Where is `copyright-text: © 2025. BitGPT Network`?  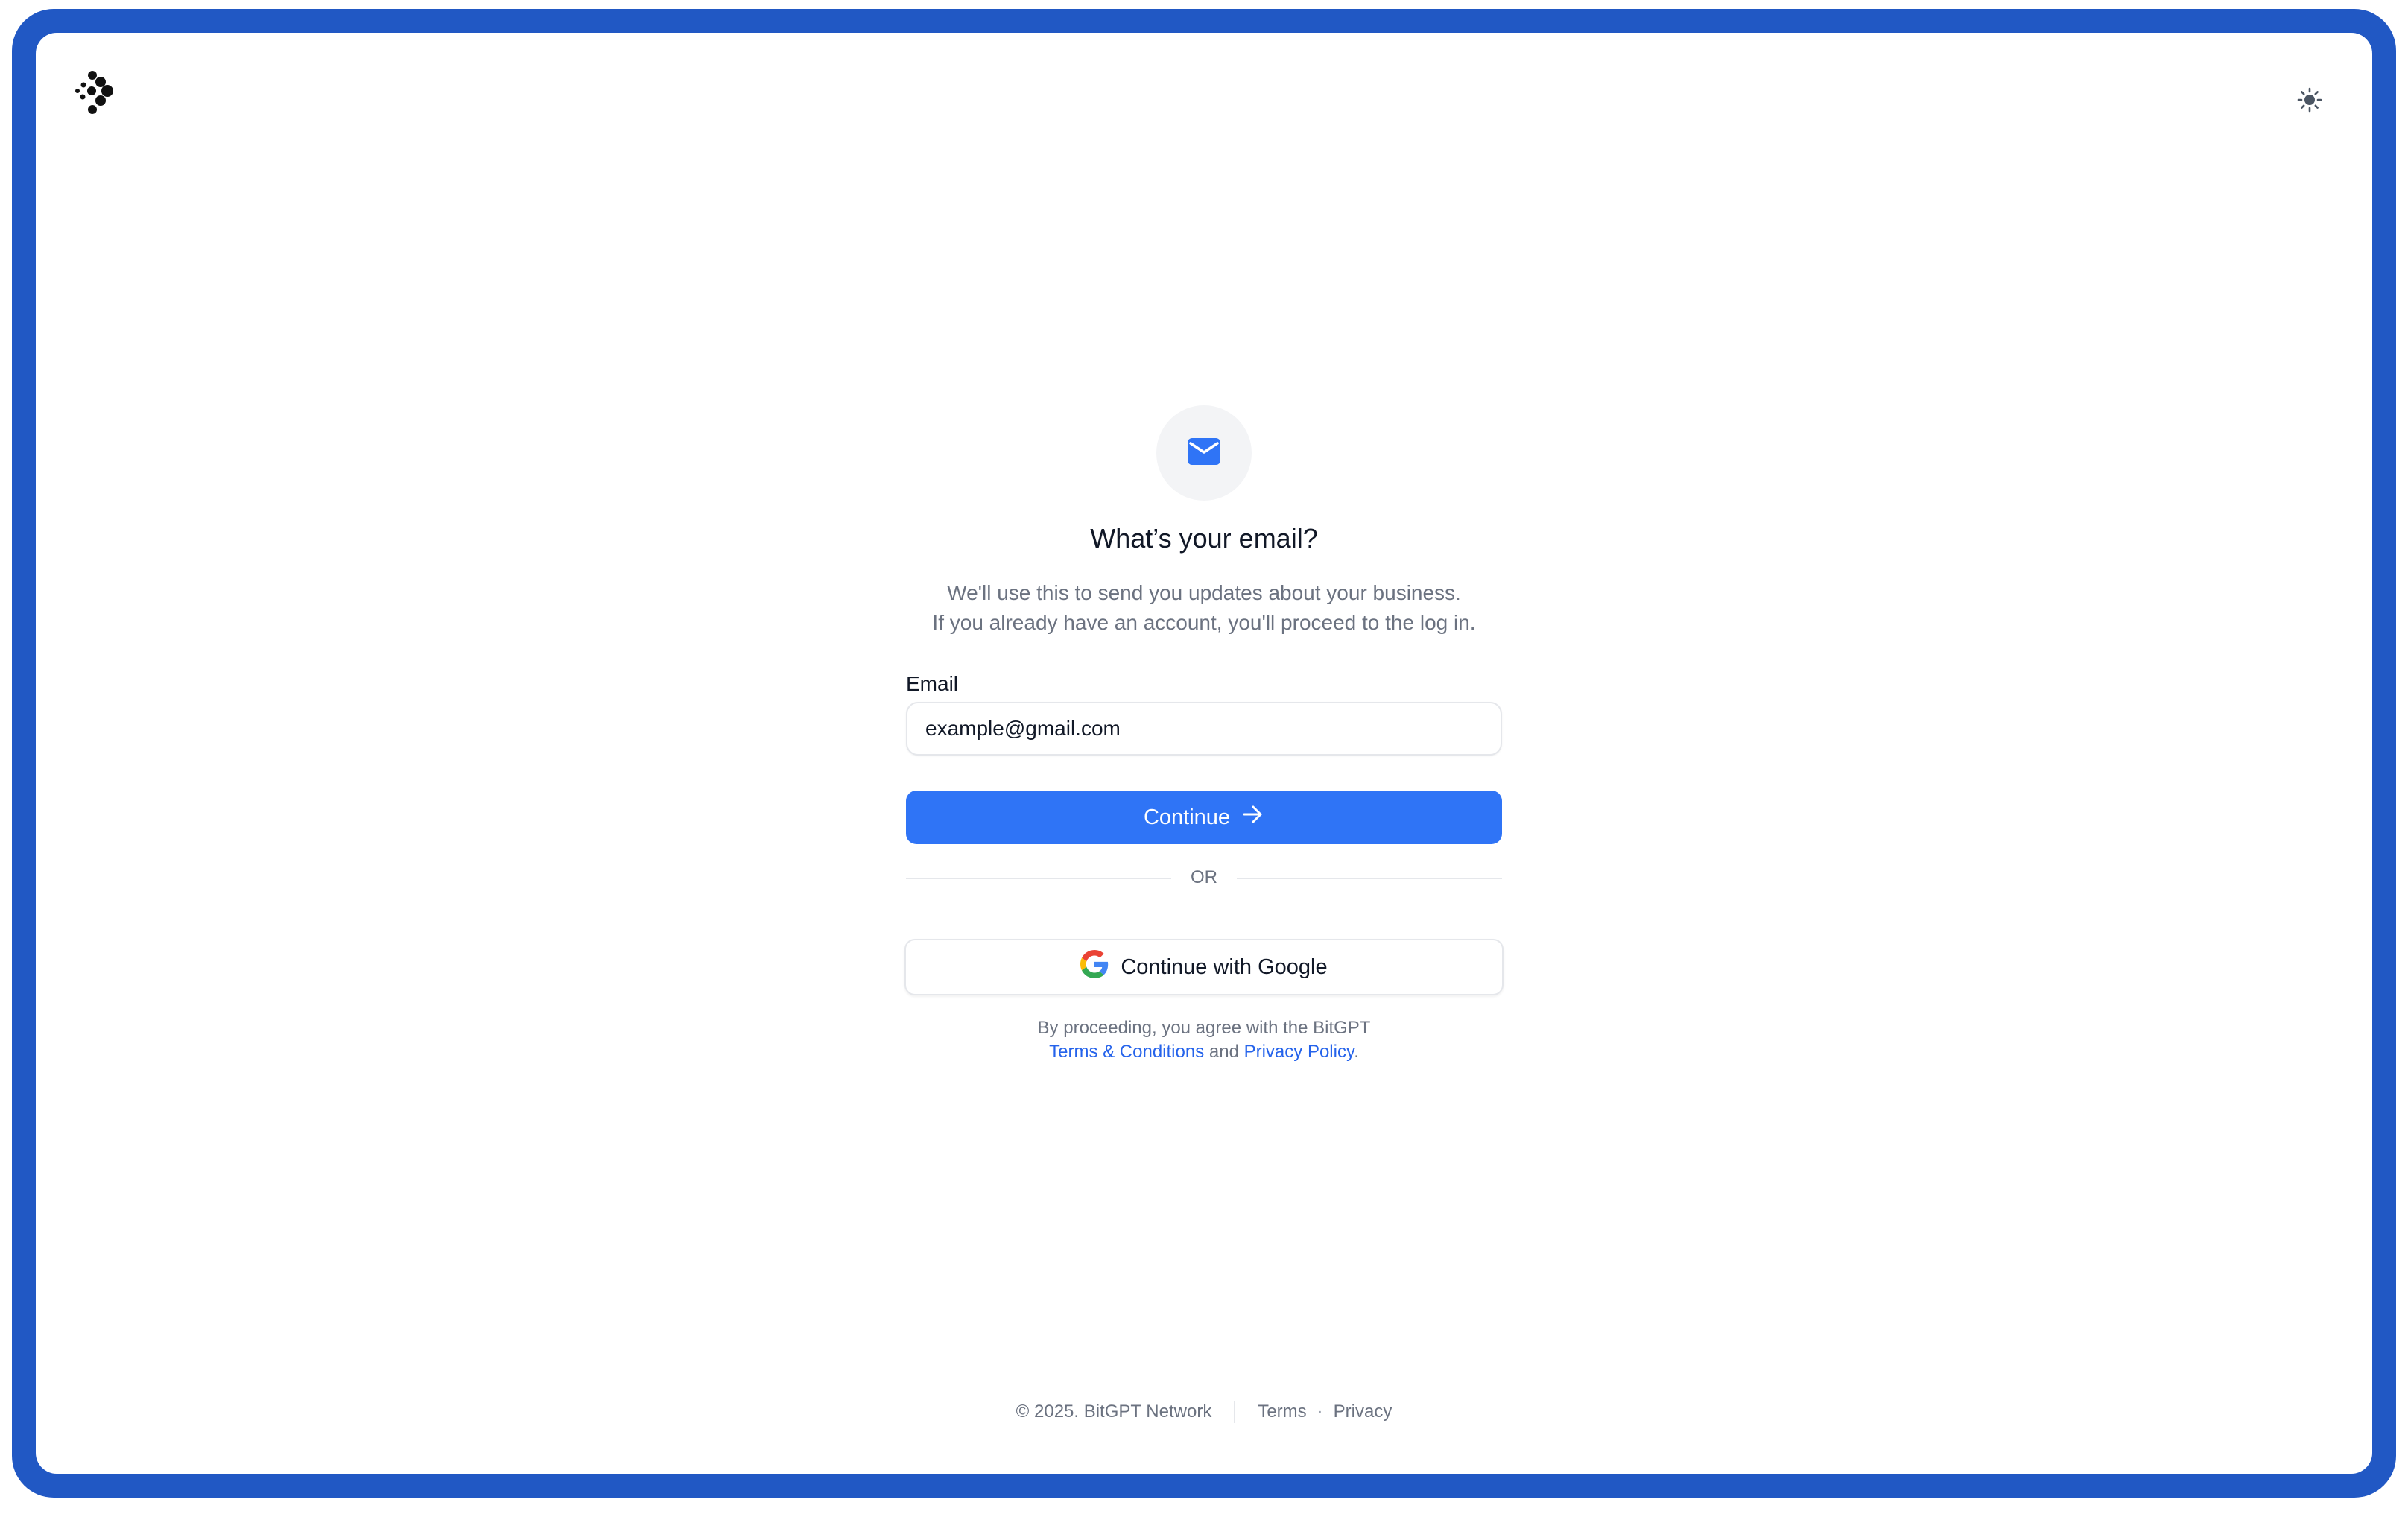 copyright-text: © 2025. BitGPT Network is located at coordinates (1114, 1412).